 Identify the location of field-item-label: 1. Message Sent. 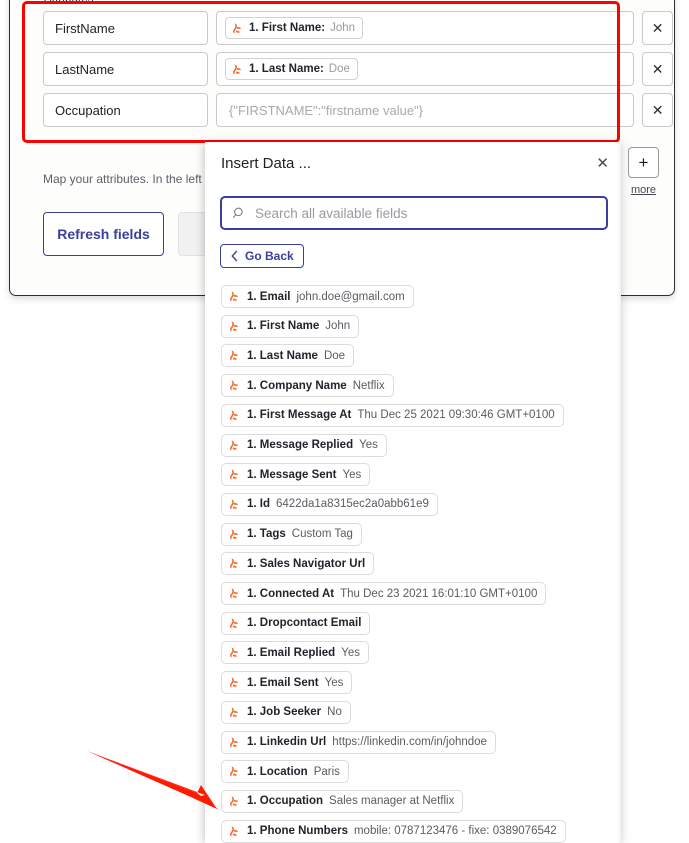
(292, 474).